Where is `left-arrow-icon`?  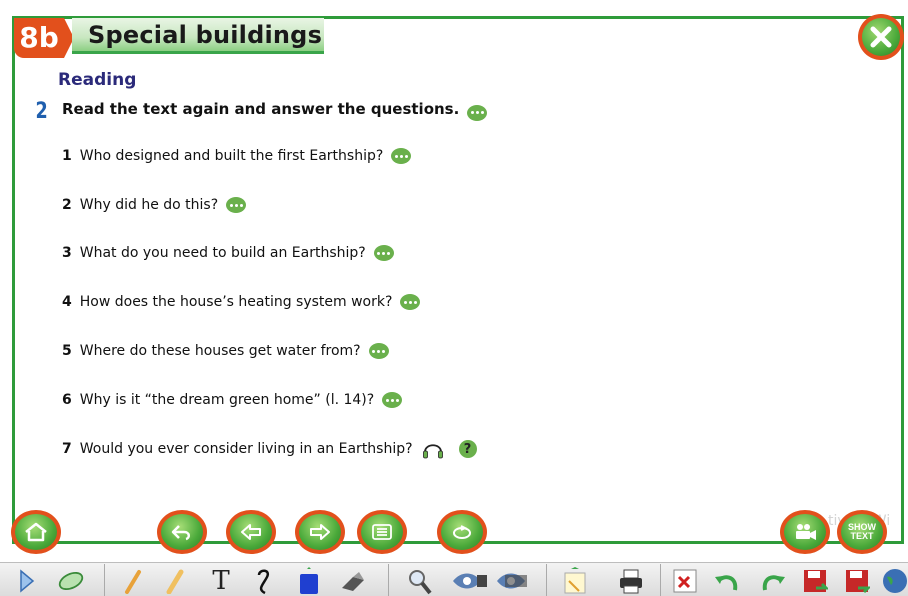
left-arrow-icon is located at coordinates (251, 532).